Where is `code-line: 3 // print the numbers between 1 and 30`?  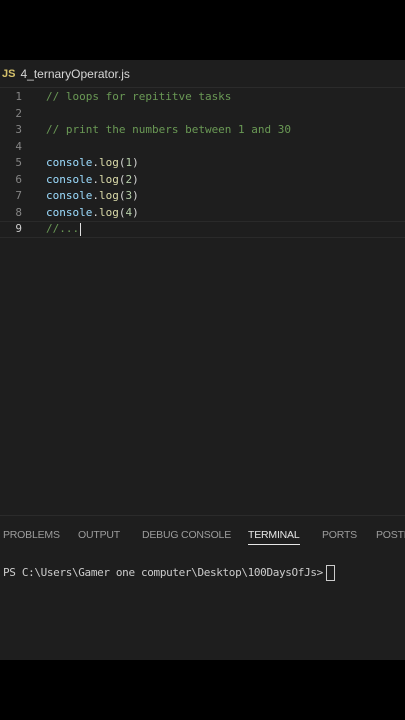 code-line: 3 // print the numbers between 1 and 30 is located at coordinates (202, 130).